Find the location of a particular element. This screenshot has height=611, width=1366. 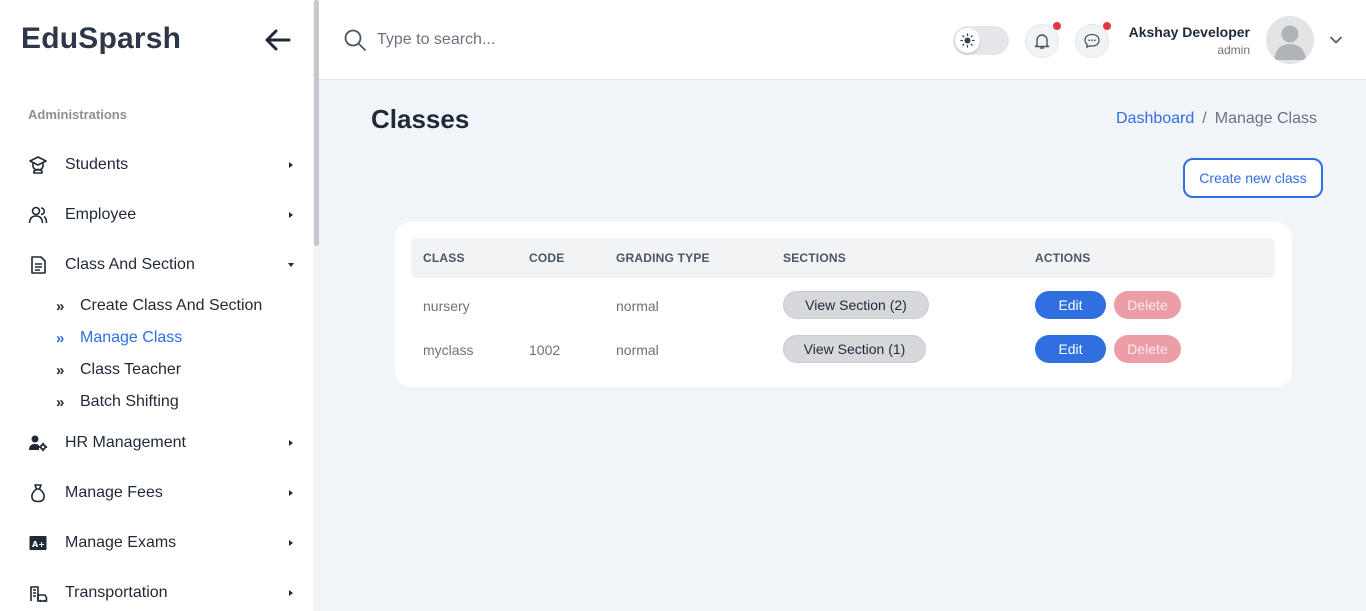

sidebar-item-transportation: Transportation is located at coordinates (156, 592).